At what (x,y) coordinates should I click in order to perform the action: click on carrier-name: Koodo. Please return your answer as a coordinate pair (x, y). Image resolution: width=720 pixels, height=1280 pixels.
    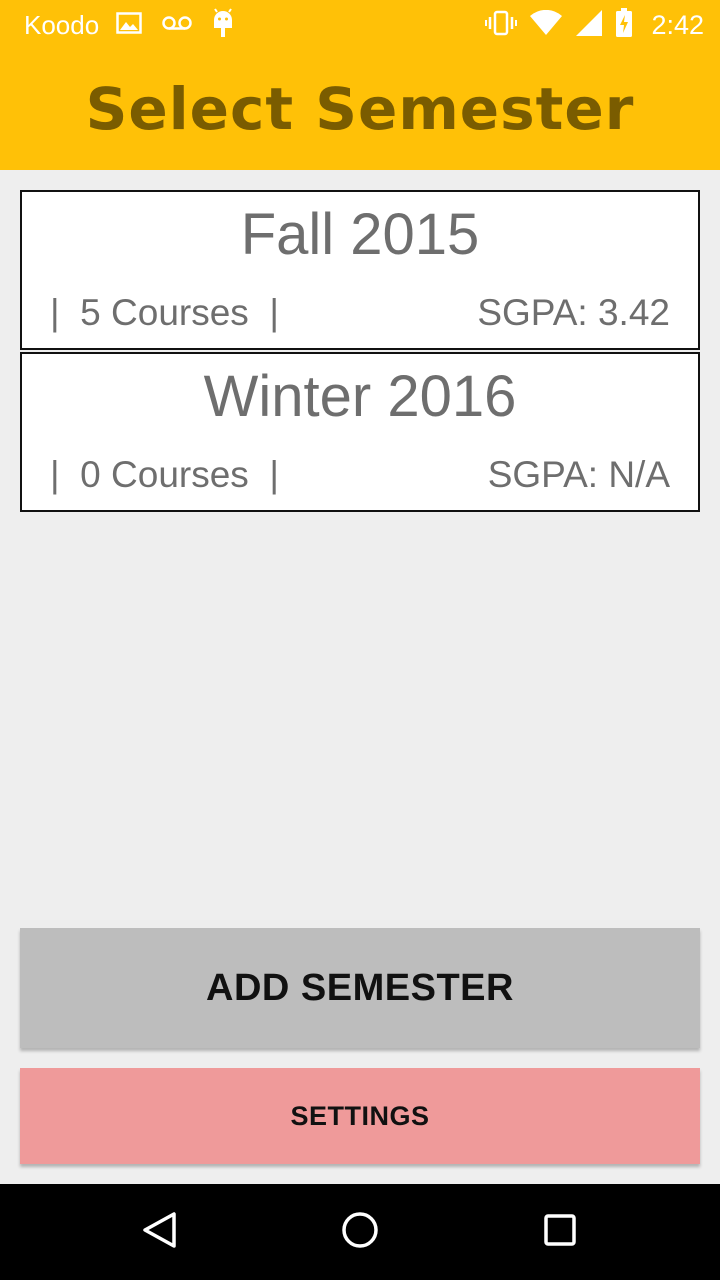
    Looking at the image, I should click on (62, 25).